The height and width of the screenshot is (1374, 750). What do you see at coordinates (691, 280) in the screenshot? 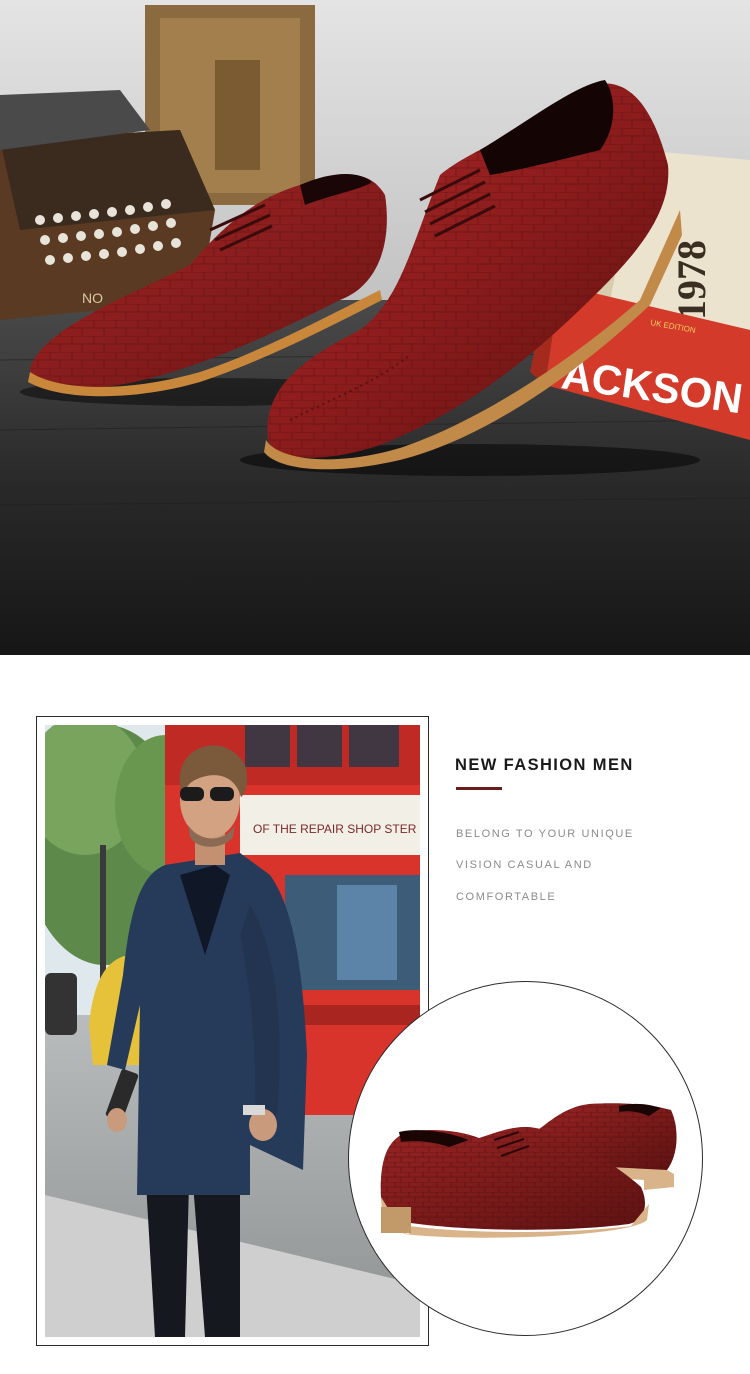
I see `book-year: 1978` at bounding box center [691, 280].